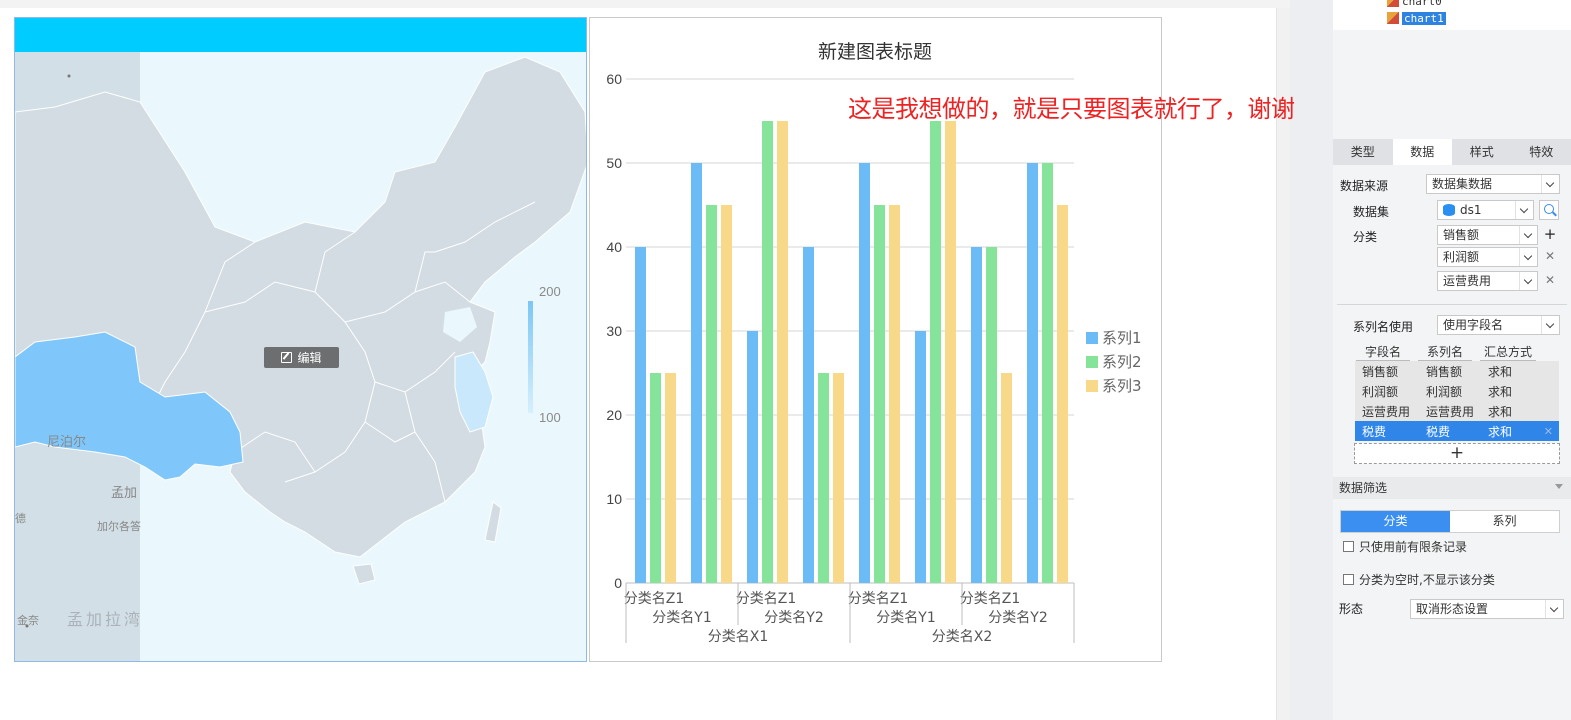 This screenshot has width=1571, height=720. I want to click on series-grid-header: 字段名 系列名 汇总方式, so click(1458, 352).